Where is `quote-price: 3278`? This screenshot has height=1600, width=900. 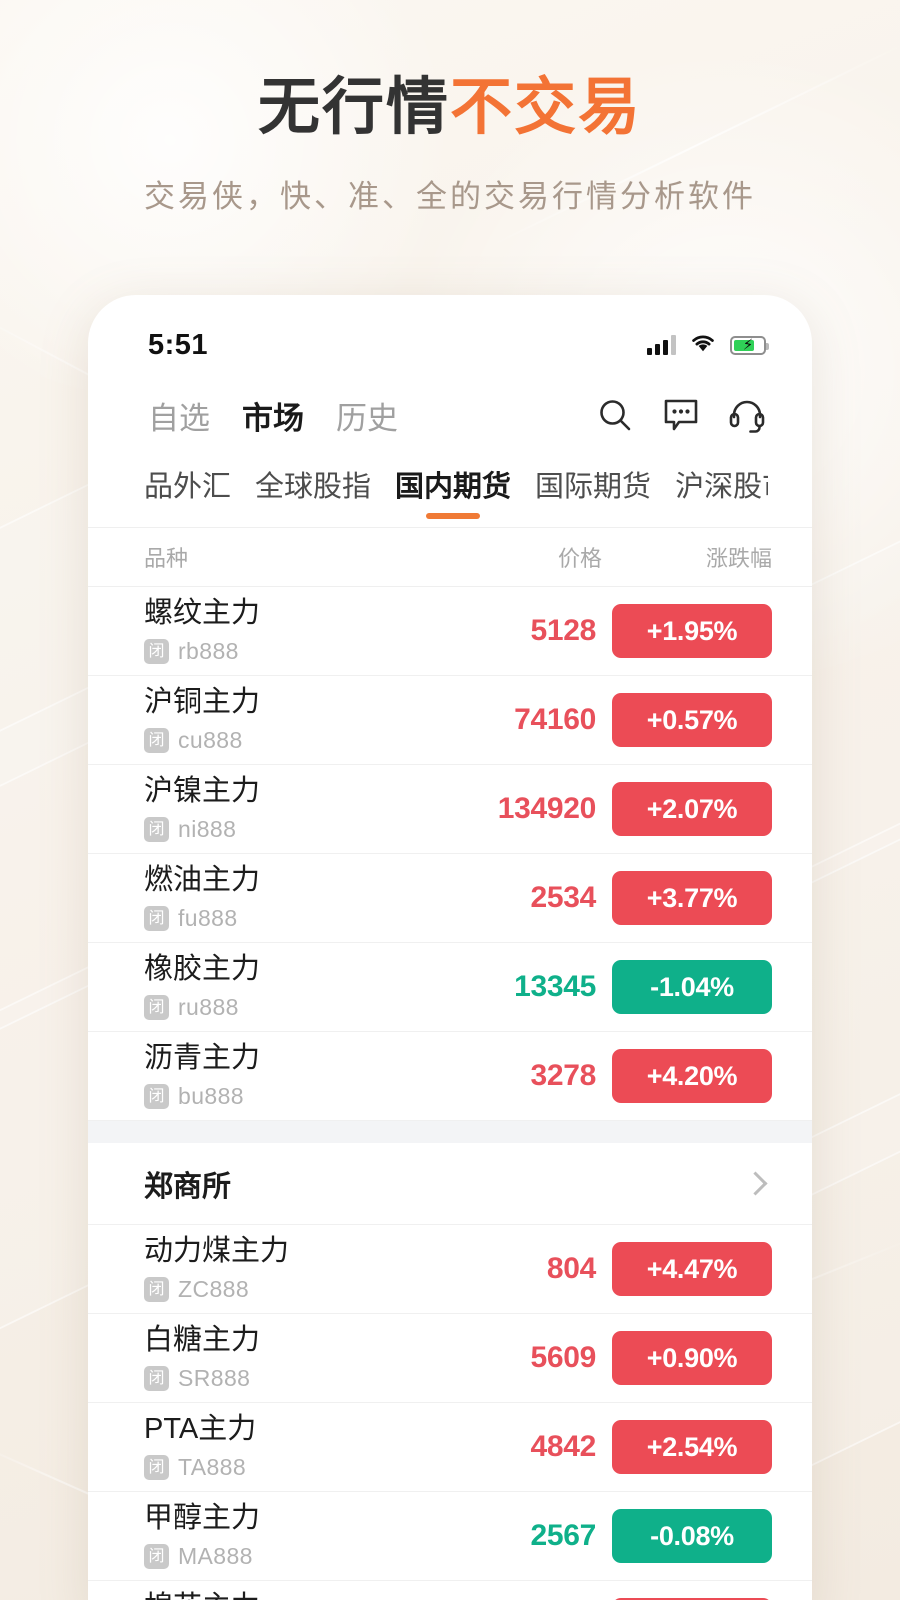
quote-price: 3278 is located at coordinates (563, 1075).